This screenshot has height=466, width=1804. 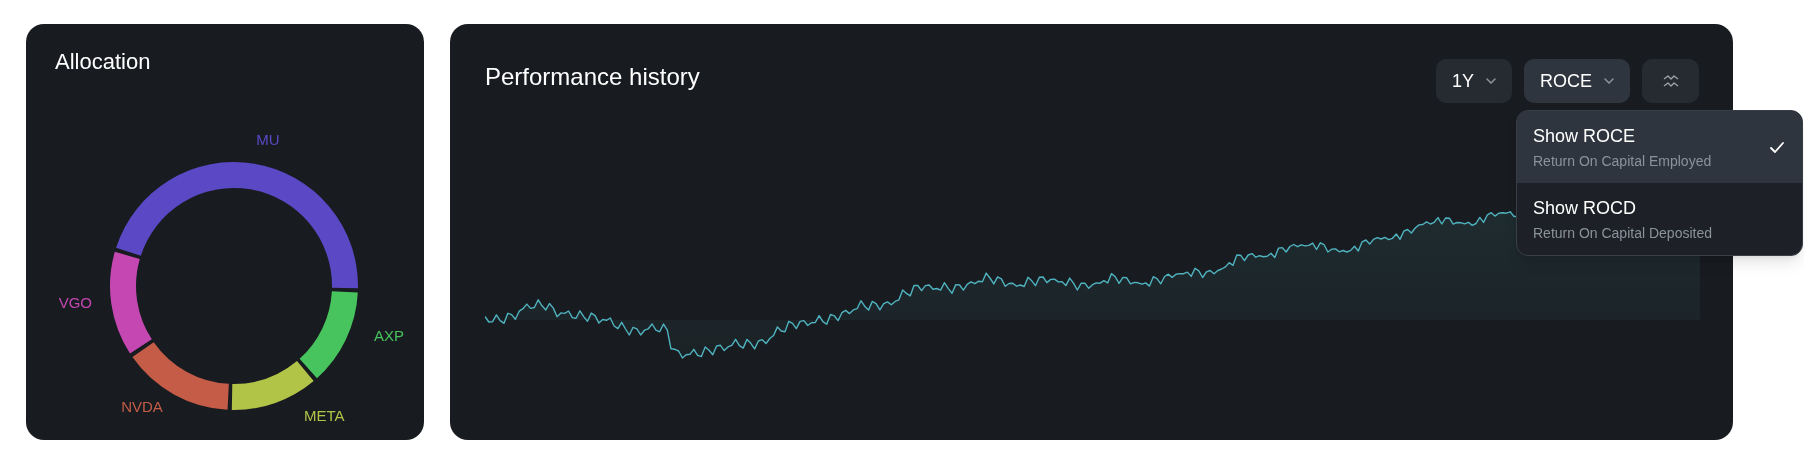 I want to click on menu-item: Show ROCE Return On Capital Employed, so click(x=1659, y=147).